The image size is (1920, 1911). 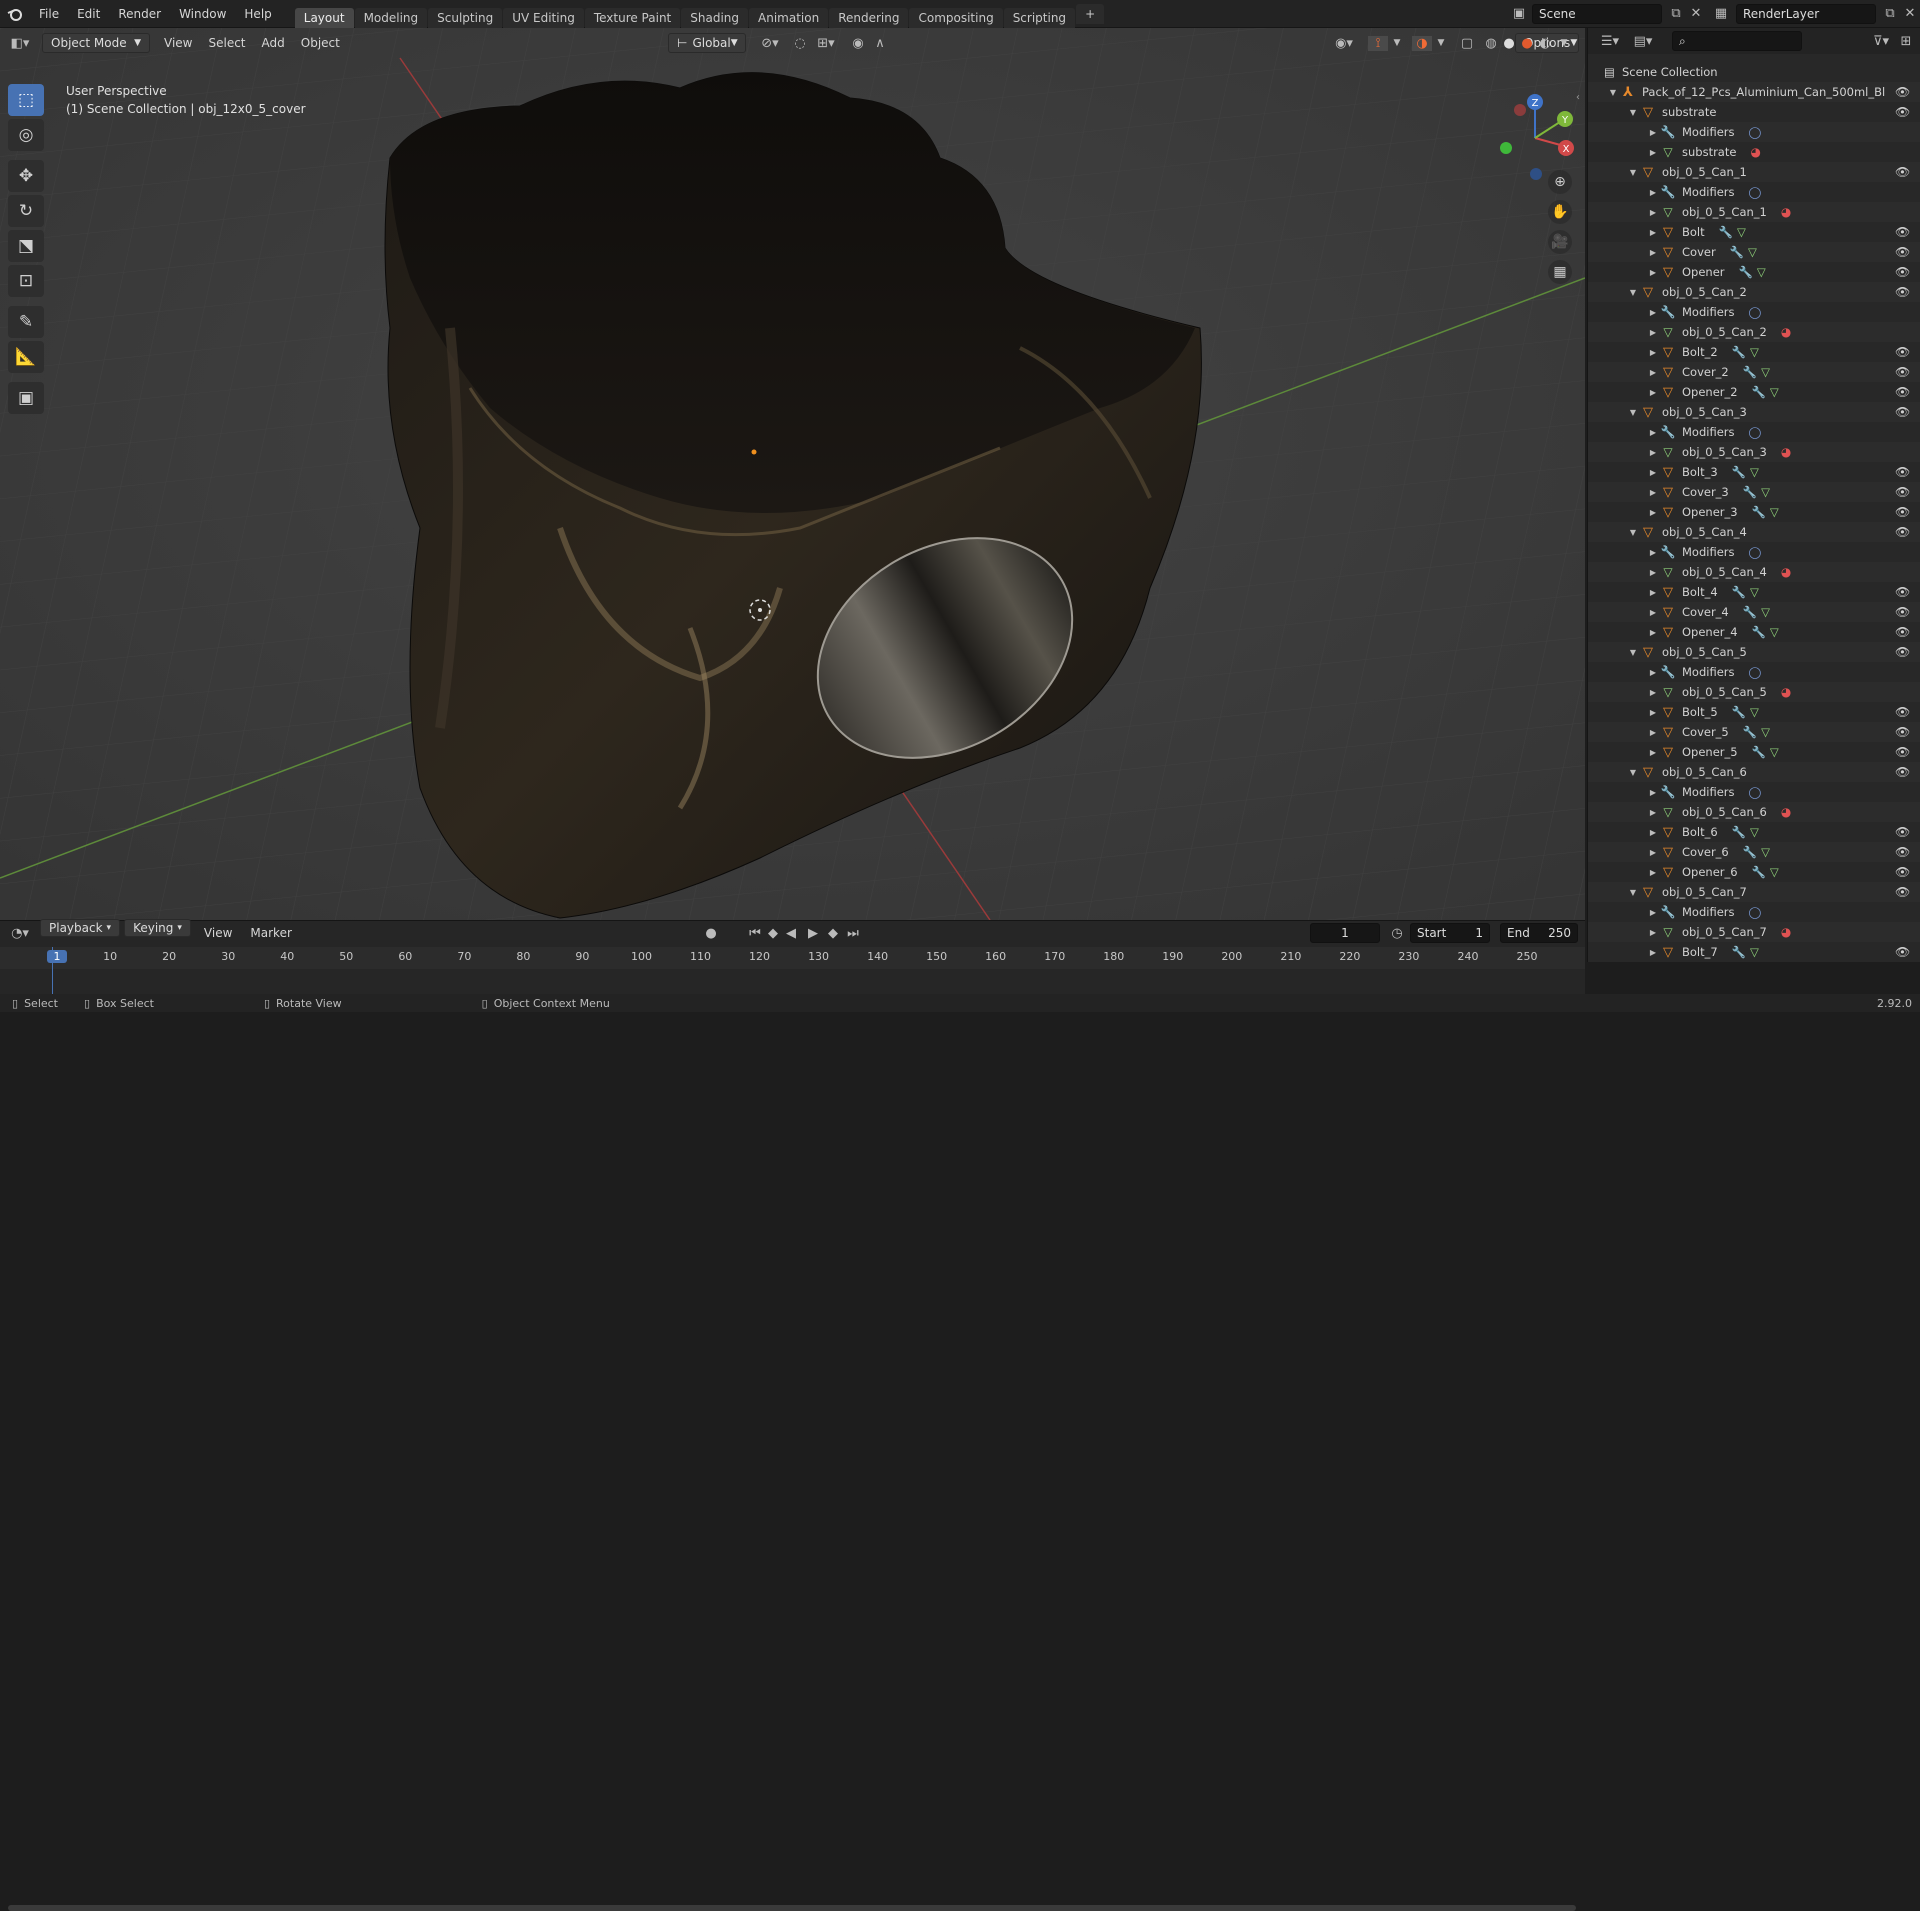 I want to click on outliner-item: ▼ ▽ obj_0_5_Can_7 👁, so click(x=1754, y=892).